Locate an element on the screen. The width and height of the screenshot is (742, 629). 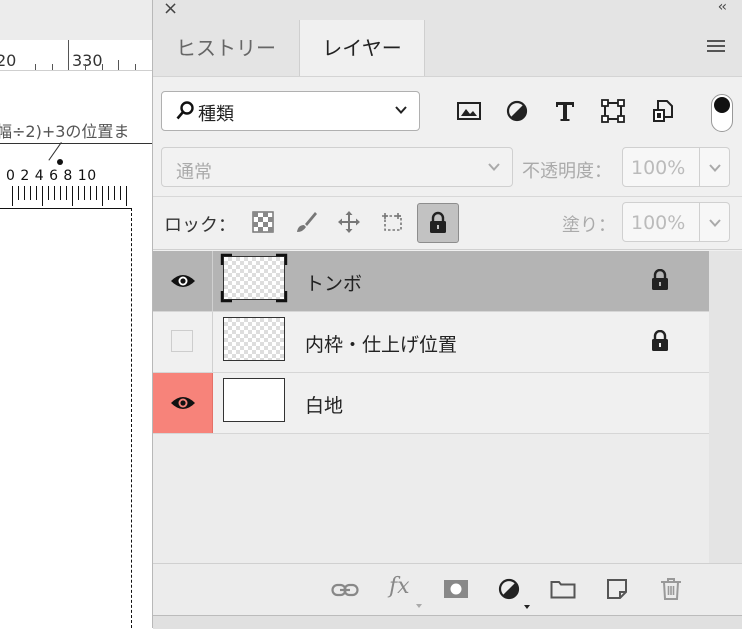
horizontal-ruler: 20 330 is located at coordinates (80, 55).